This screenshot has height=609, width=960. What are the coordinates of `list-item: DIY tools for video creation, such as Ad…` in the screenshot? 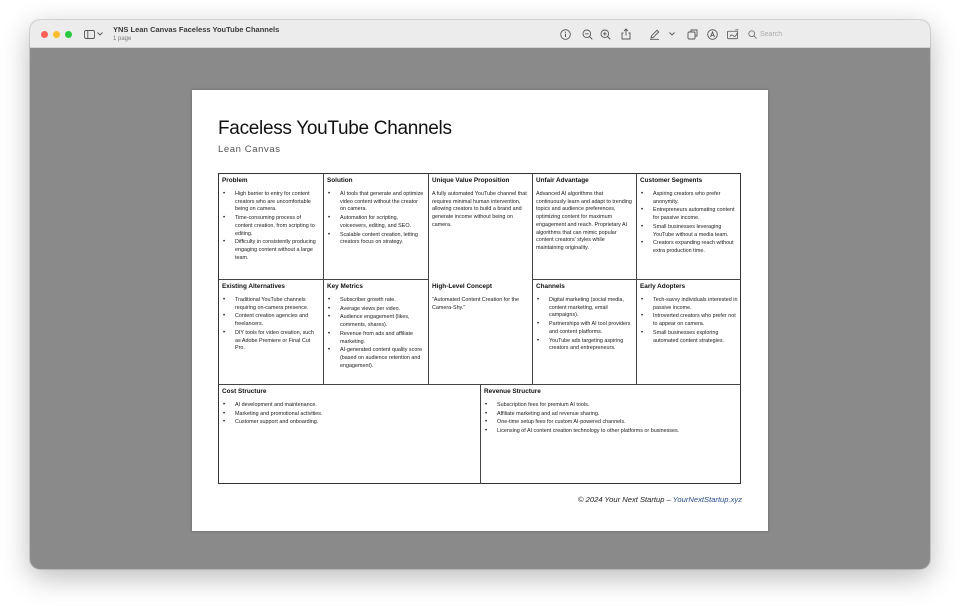 It's located at (271, 341).